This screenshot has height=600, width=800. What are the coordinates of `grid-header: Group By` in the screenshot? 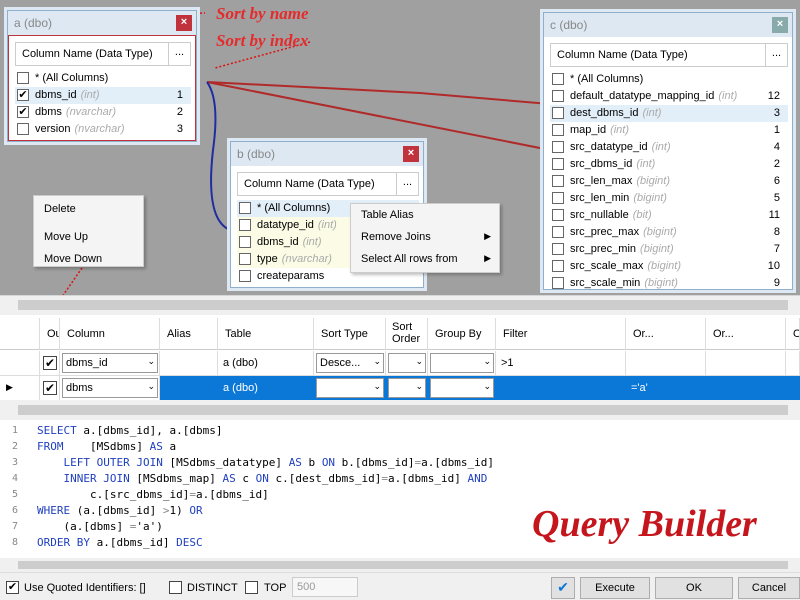 It's located at (462, 334).